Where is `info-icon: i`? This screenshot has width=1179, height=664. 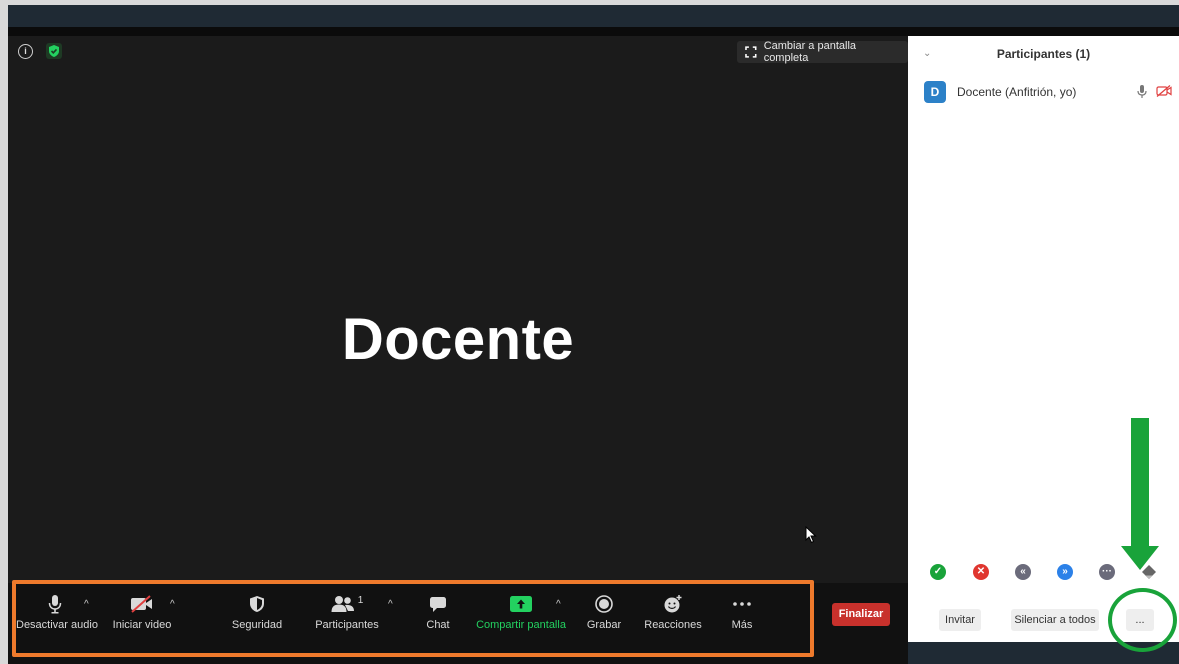
info-icon: i is located at coordinates (25, 51).